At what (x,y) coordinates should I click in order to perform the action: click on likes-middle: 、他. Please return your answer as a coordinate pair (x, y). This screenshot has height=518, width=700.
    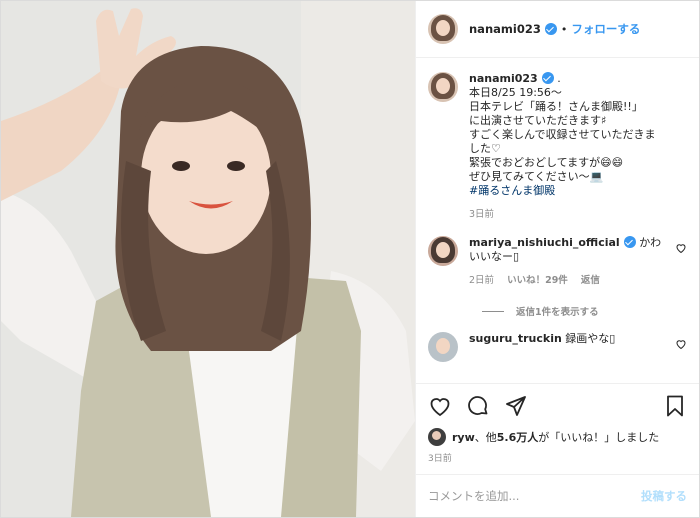
    Looking at the image, I should click on (485, 437).